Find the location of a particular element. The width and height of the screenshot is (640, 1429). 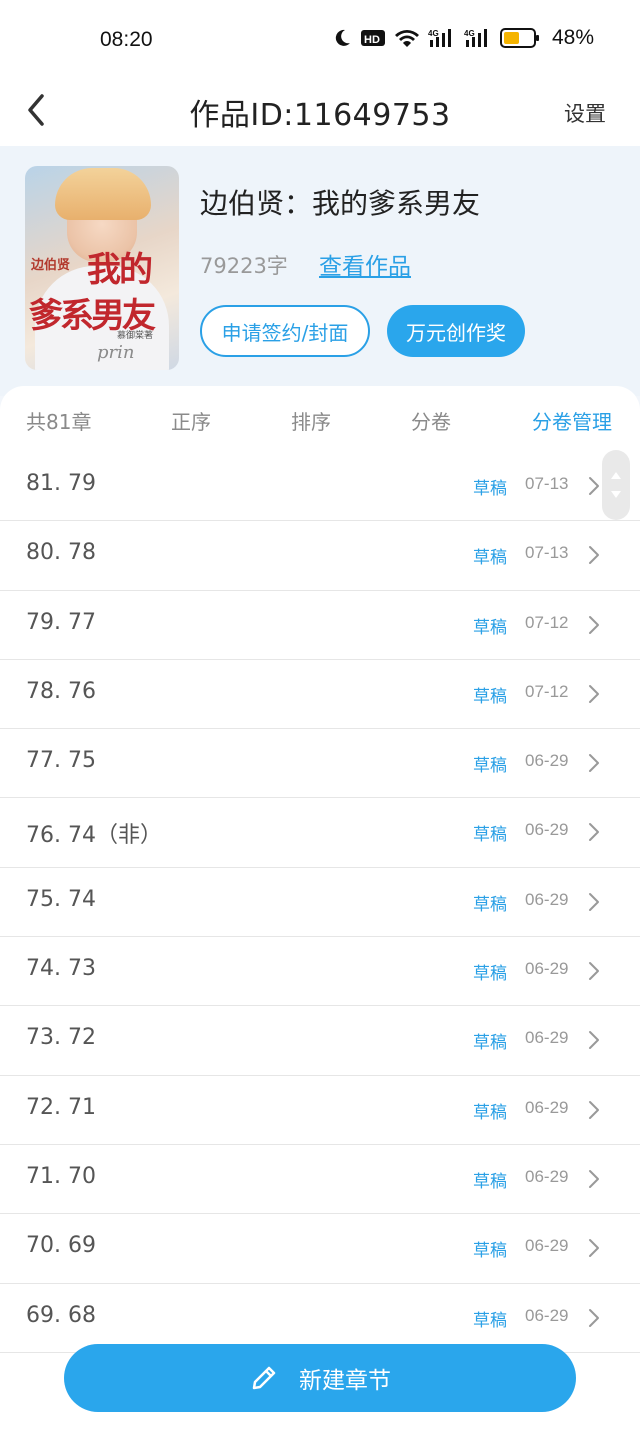

chapter-title: 70. 69 is located at coordinates (61, 1246).